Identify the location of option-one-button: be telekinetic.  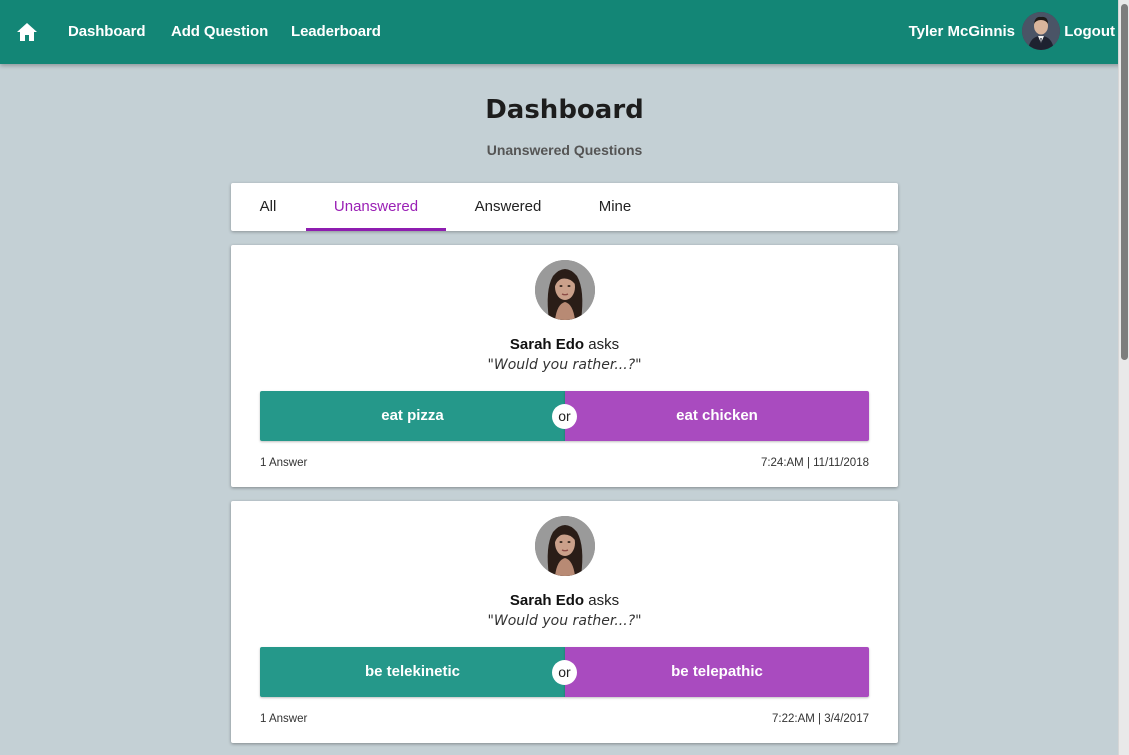
(412, 672).